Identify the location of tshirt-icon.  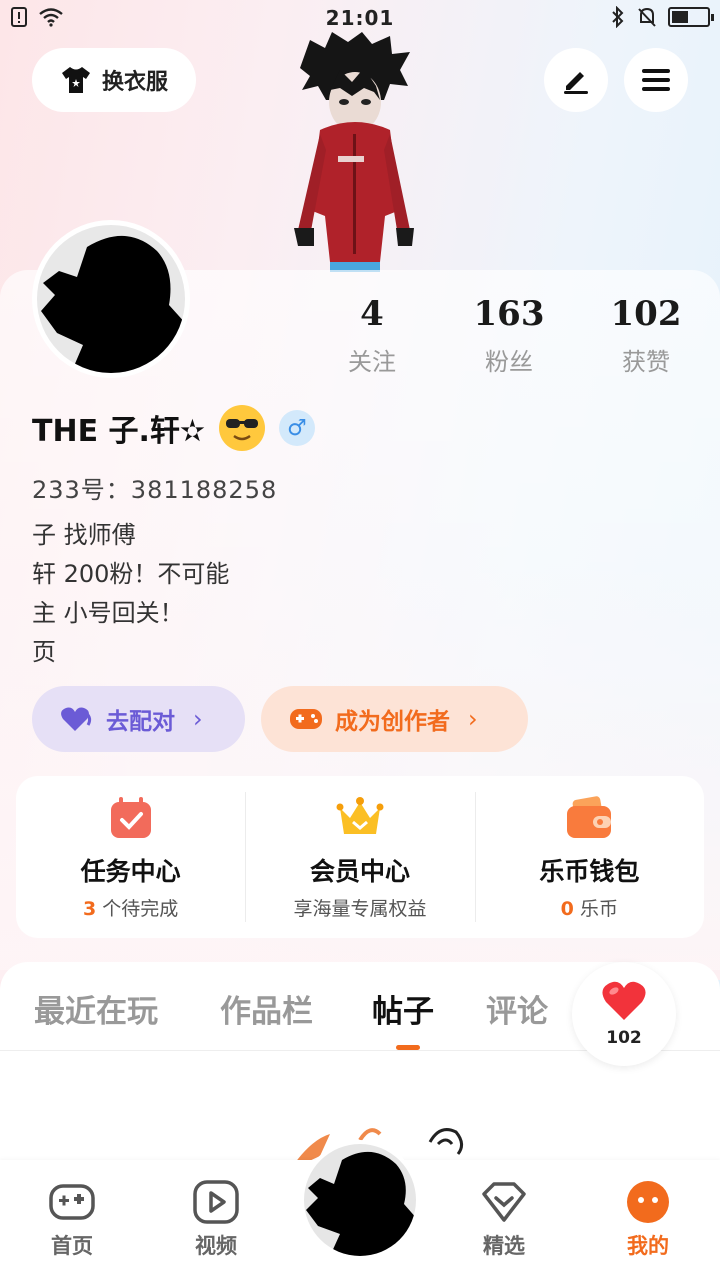
(75, 80).